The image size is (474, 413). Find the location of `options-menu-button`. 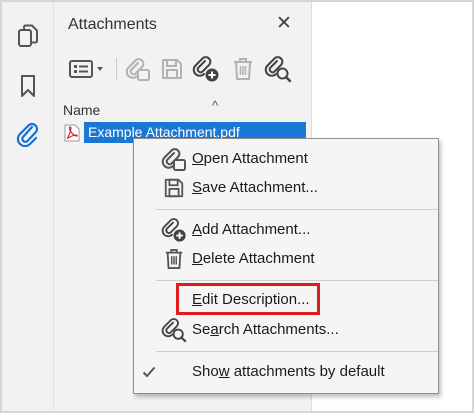

options-menu-button is located at coordinates (87, 69).